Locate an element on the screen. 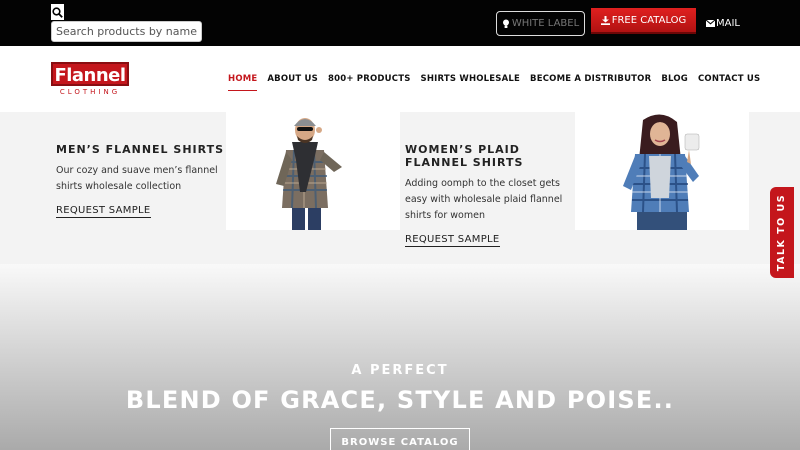 The image size is (800, 450). nav-shirts-wholesale: SHIRTS WHOLESALE is located at coordinates (471, 82).